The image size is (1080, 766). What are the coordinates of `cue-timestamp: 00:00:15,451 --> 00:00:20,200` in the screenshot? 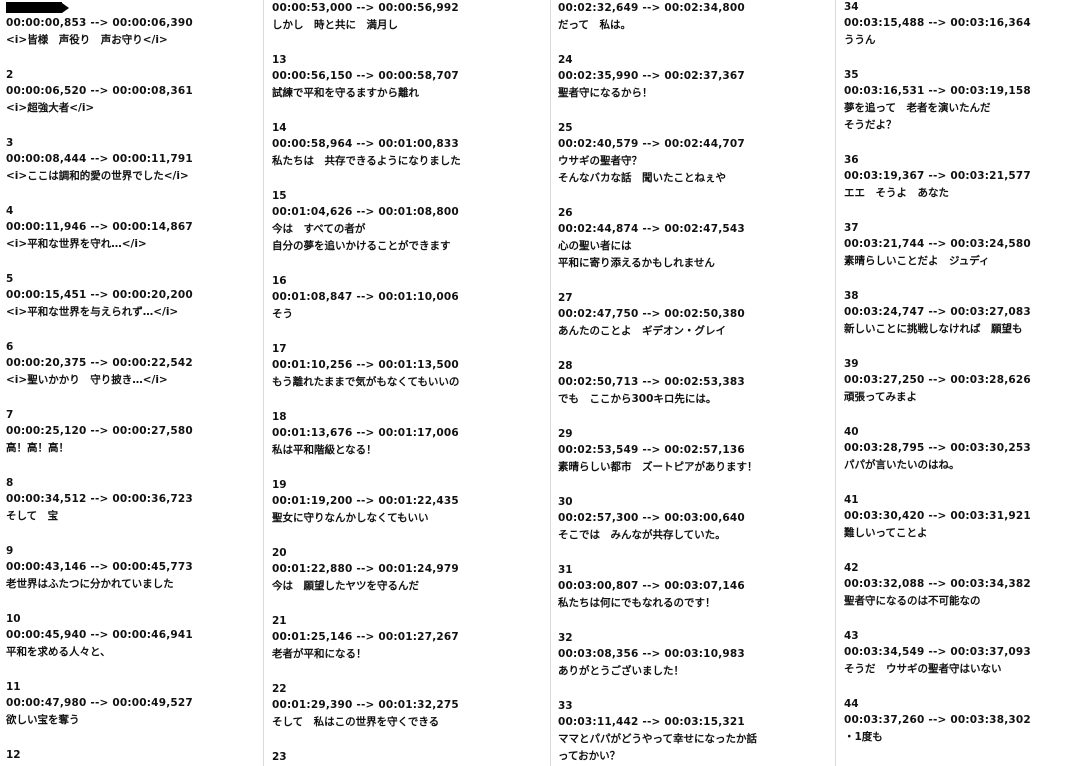 It's located at (99, 295).